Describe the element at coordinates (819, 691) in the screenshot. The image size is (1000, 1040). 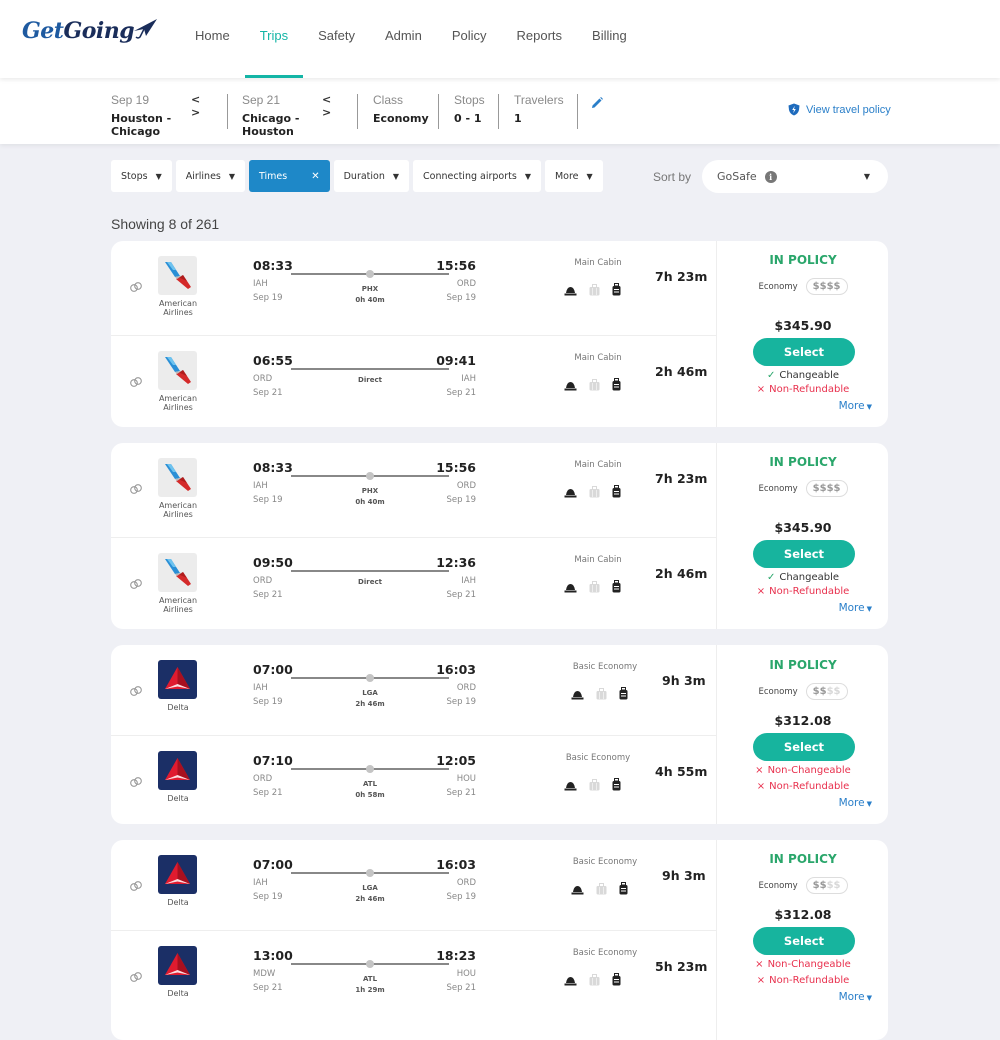
I see `price-level-on: $$` at that location.